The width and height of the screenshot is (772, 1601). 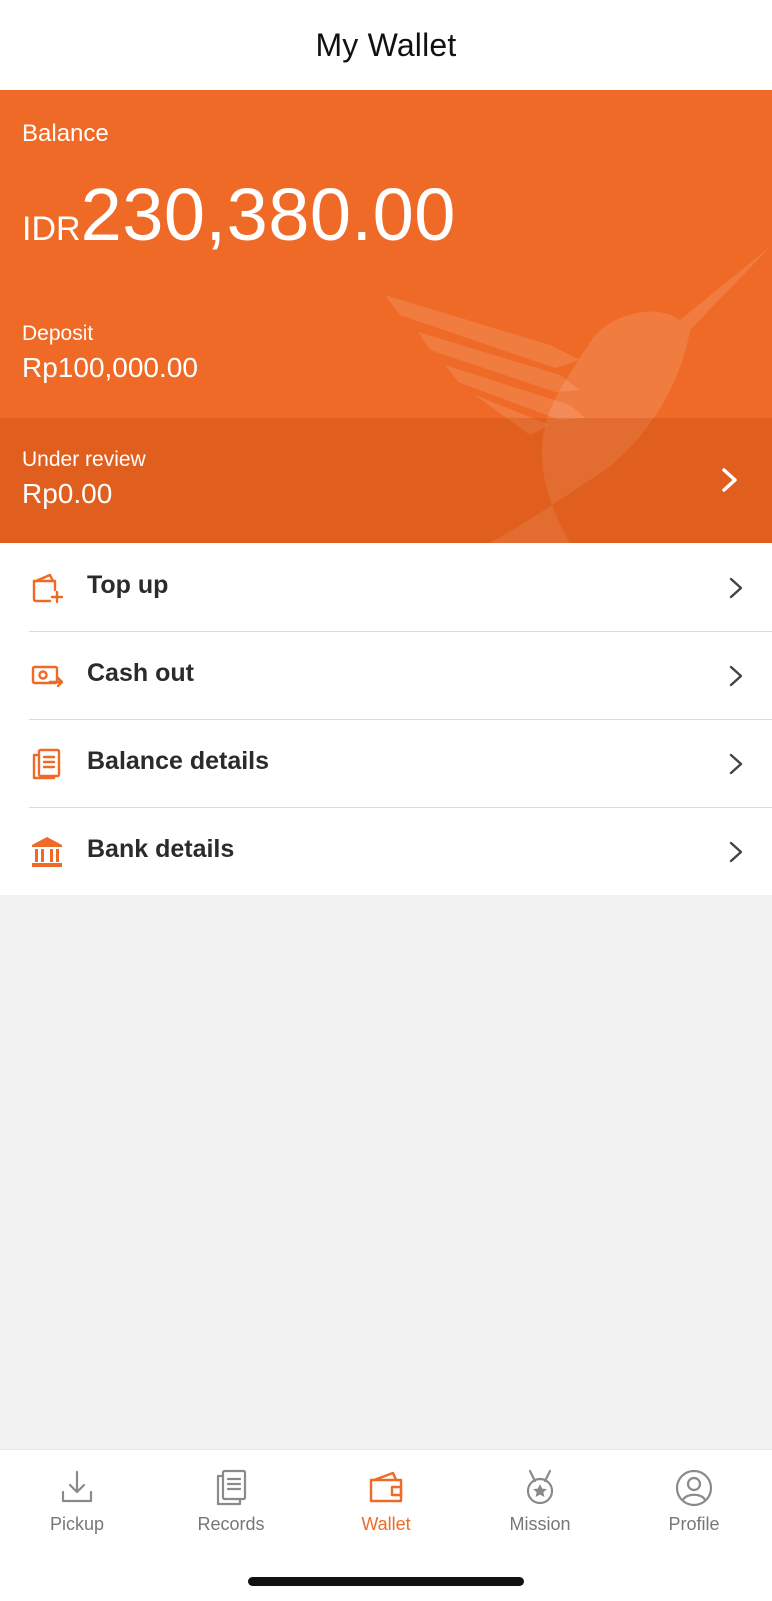 I want to click on tab-records: Records, so click(x=231, y=1501).